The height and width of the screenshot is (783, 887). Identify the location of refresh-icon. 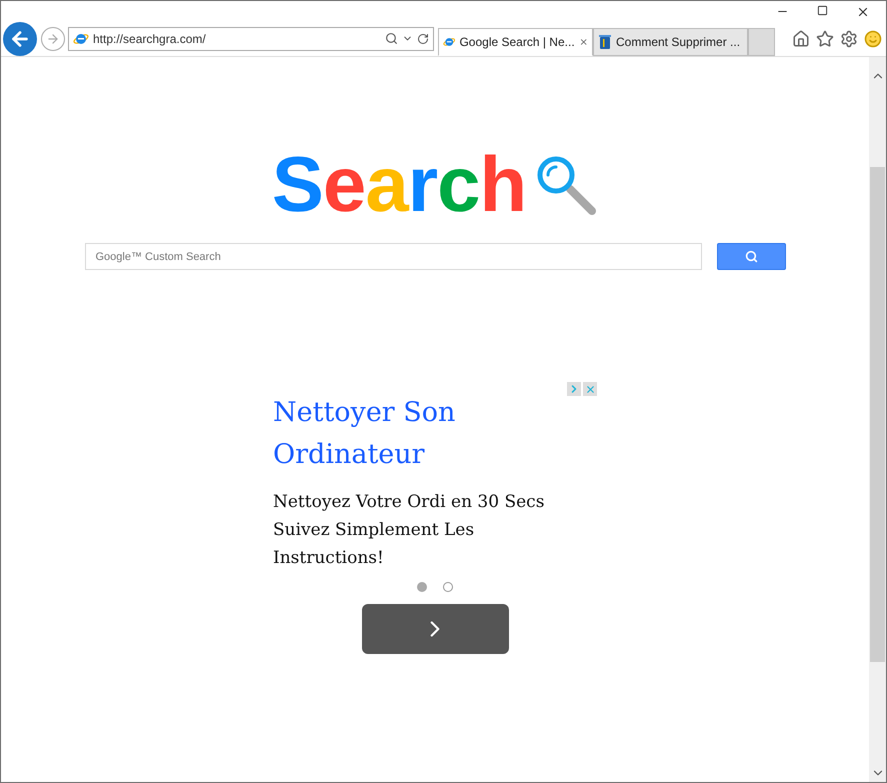
(423, 38).